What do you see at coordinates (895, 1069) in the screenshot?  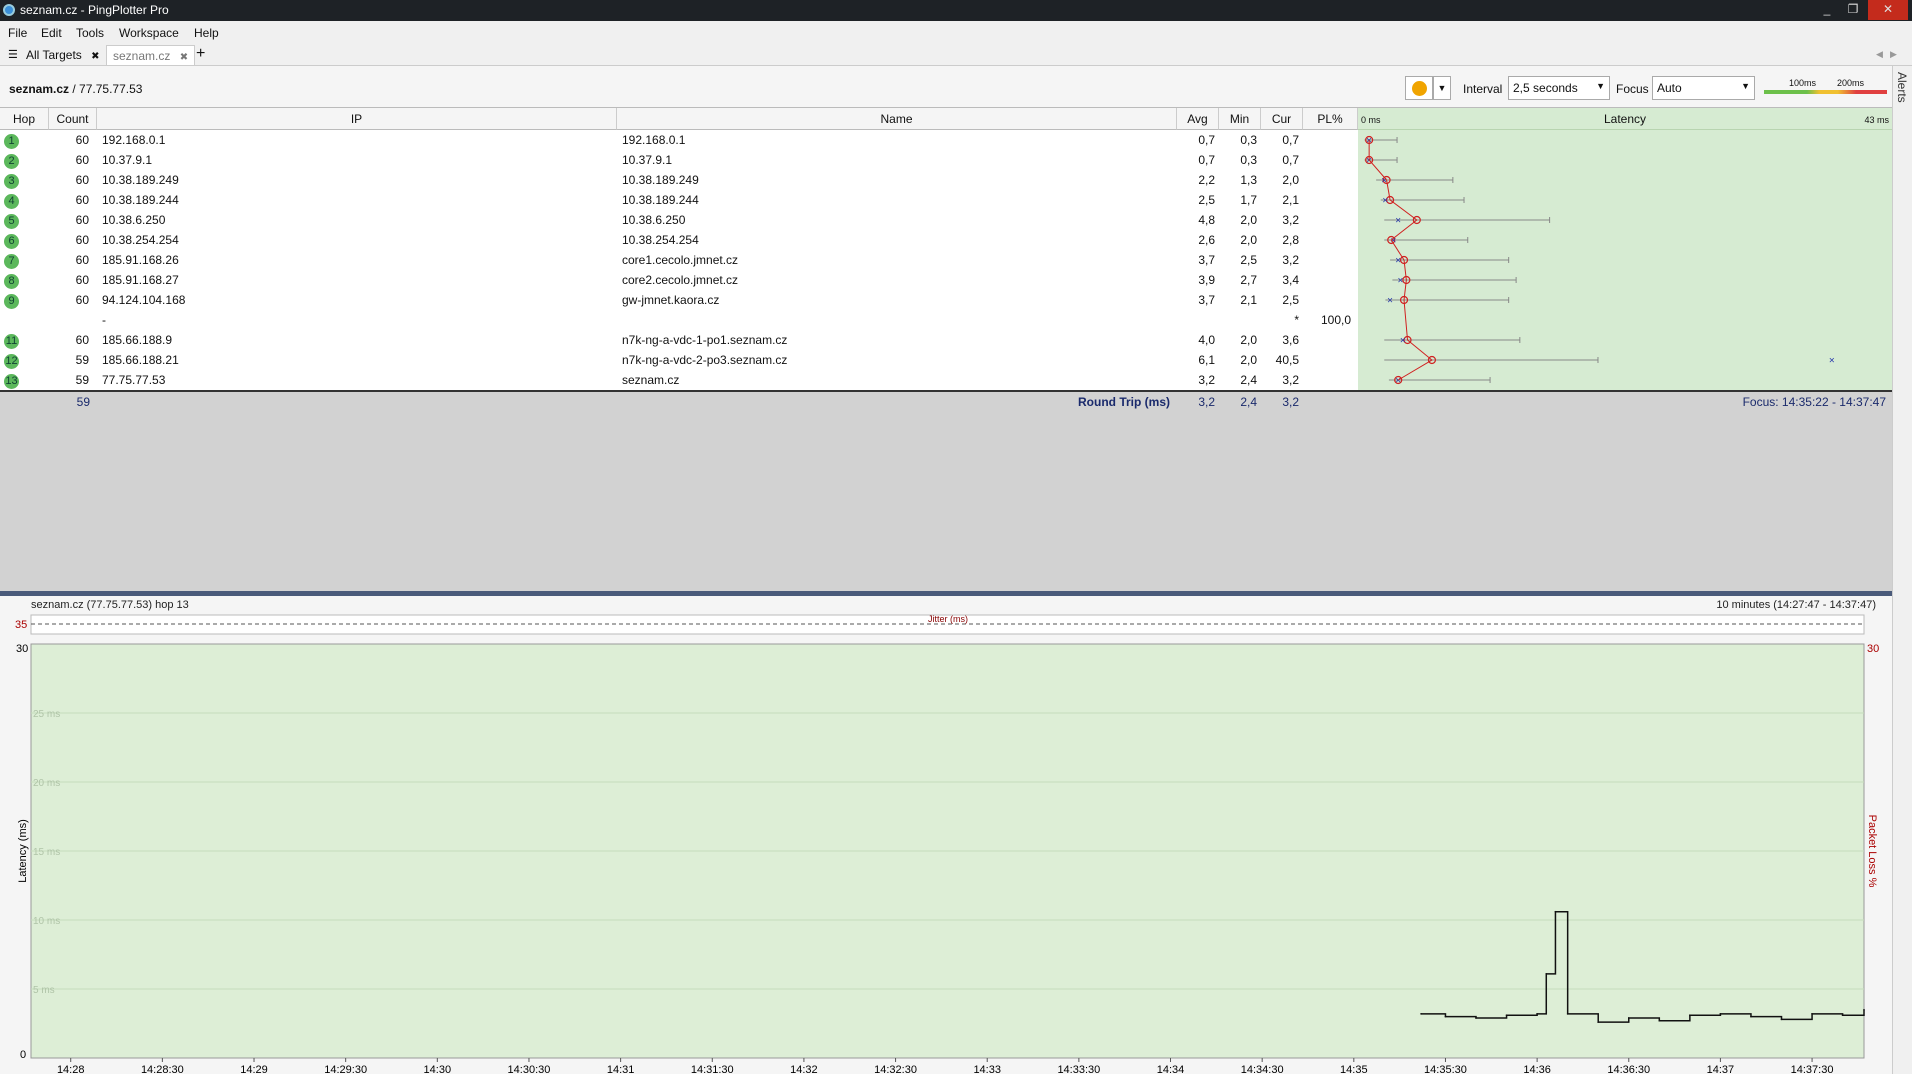 I see `x-tick-label: 14:32:30` at bounding box center [895, 1069].